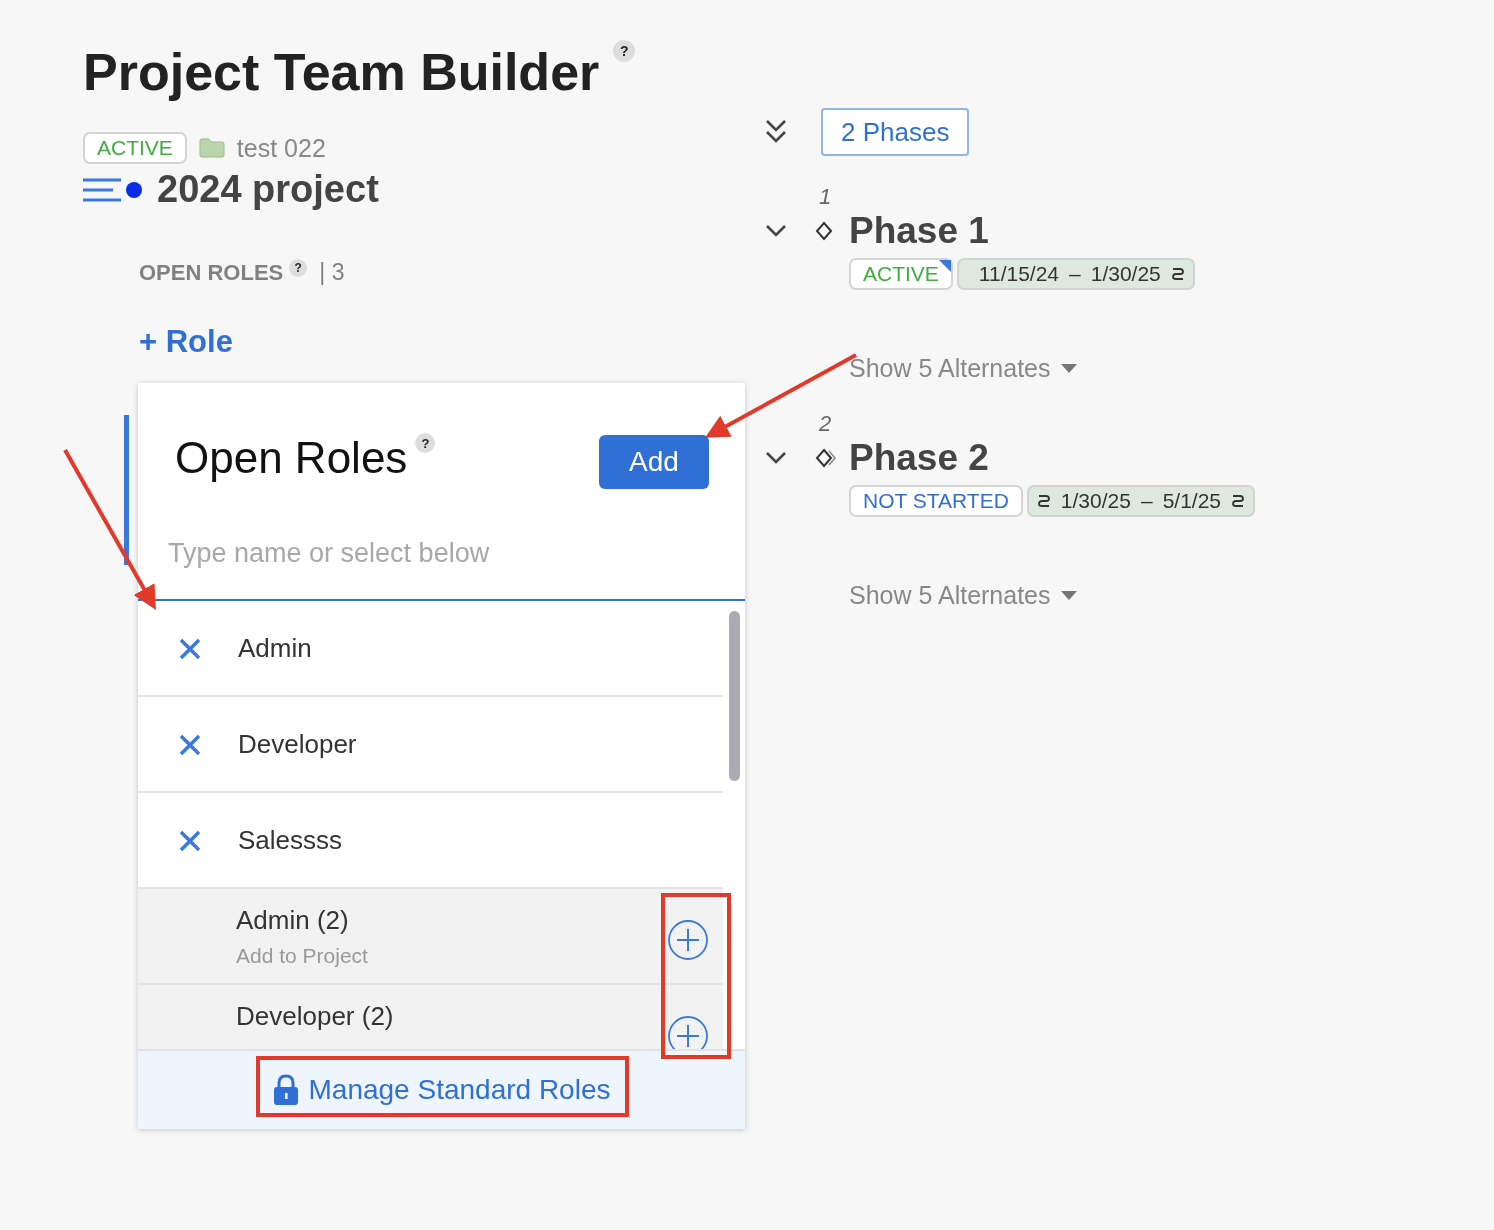  Describe the element at coordinates (430, 937) in the screenshot. I see `role-option-row: Admin (2) Add to Project` at that location.